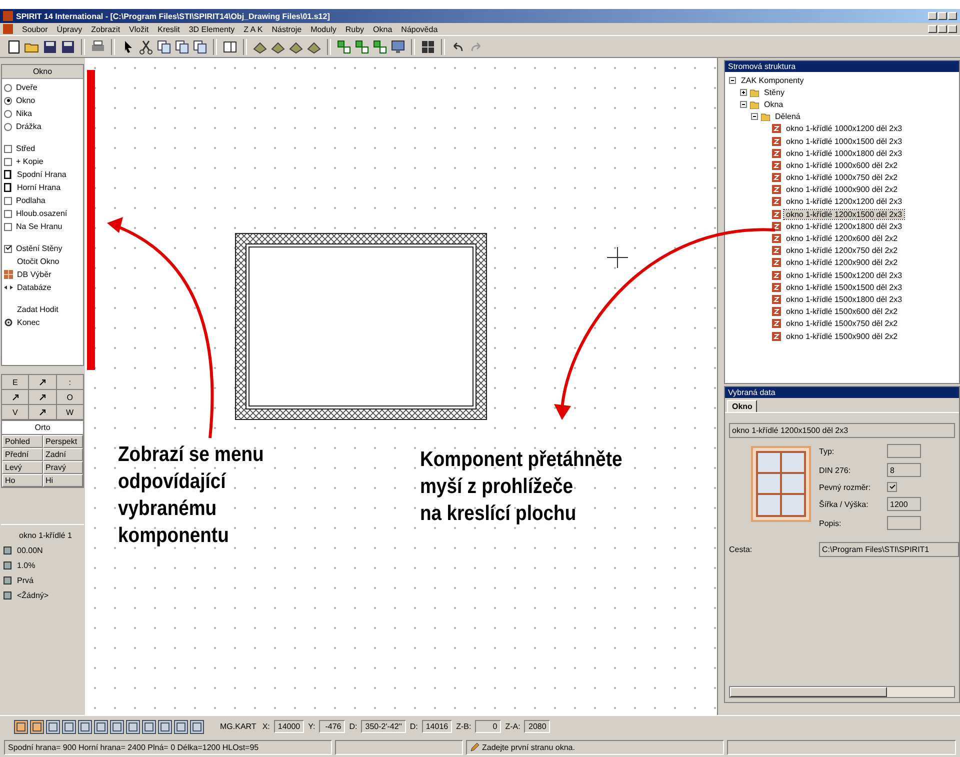 The image size is (960, 757). Describe the element at coordinates (139, 29) in the screenshot. I see `menu-item: Vložit` at that location.